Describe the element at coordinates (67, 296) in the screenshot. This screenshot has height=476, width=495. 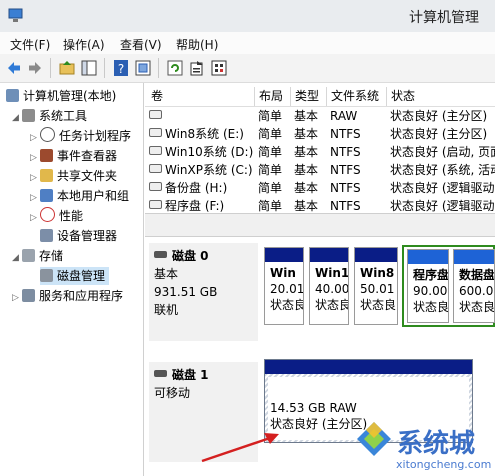
I see `tree-item-services-apps: ▷ 服务和应用程序` at that location.